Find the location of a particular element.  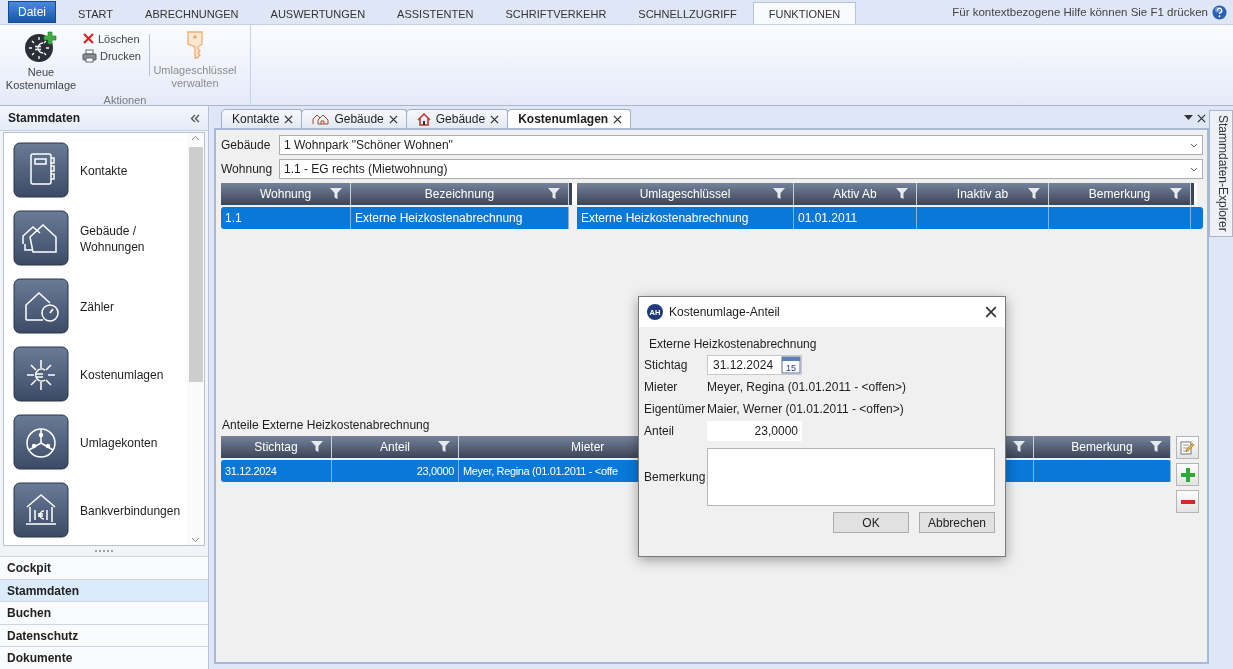

dialog-title: Kostenumlage-Anteil is located at coordinates (725, 312).